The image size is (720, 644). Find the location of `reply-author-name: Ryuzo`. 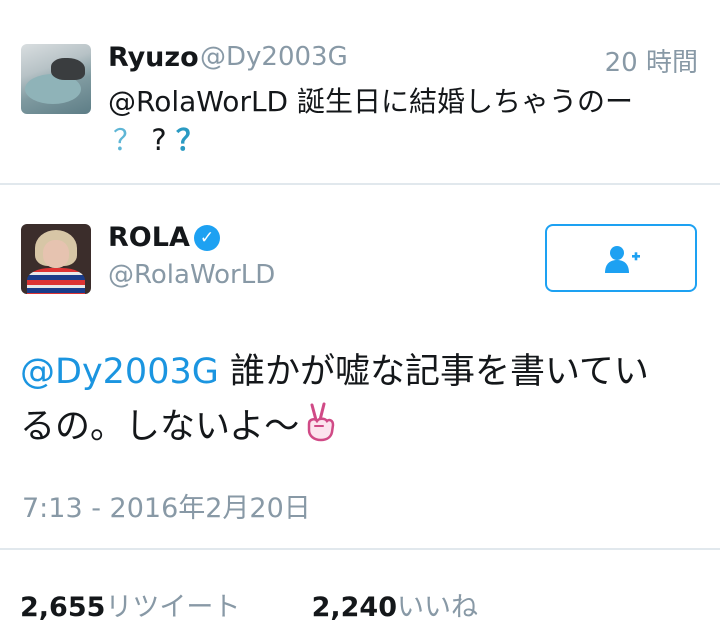

reply-author-name: Ryuzo is located at coordinates (153, 57).